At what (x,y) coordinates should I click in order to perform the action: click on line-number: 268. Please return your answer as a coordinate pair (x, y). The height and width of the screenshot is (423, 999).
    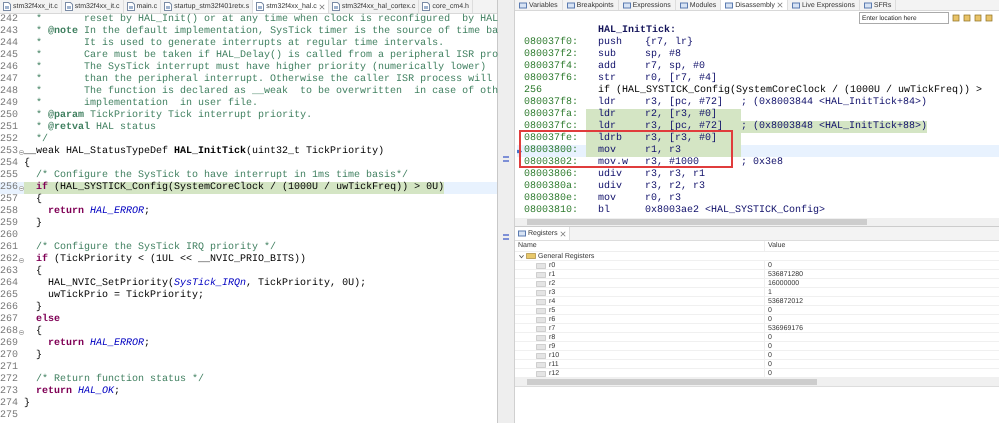
    Looking at the image, I should click on (9, 332).